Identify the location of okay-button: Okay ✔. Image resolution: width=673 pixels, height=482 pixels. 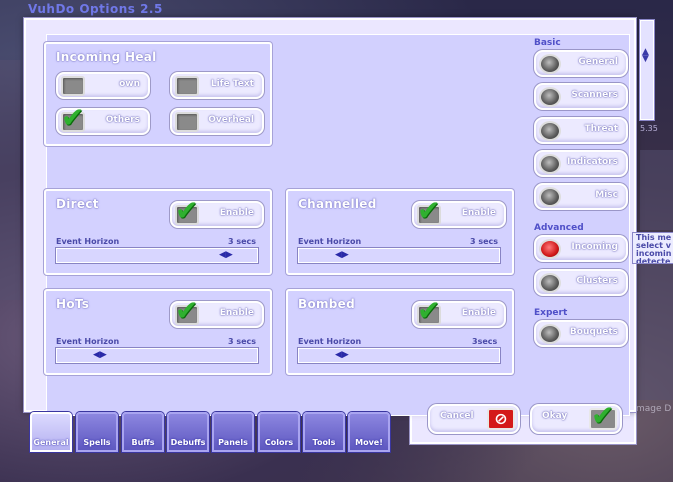
(576, 418).